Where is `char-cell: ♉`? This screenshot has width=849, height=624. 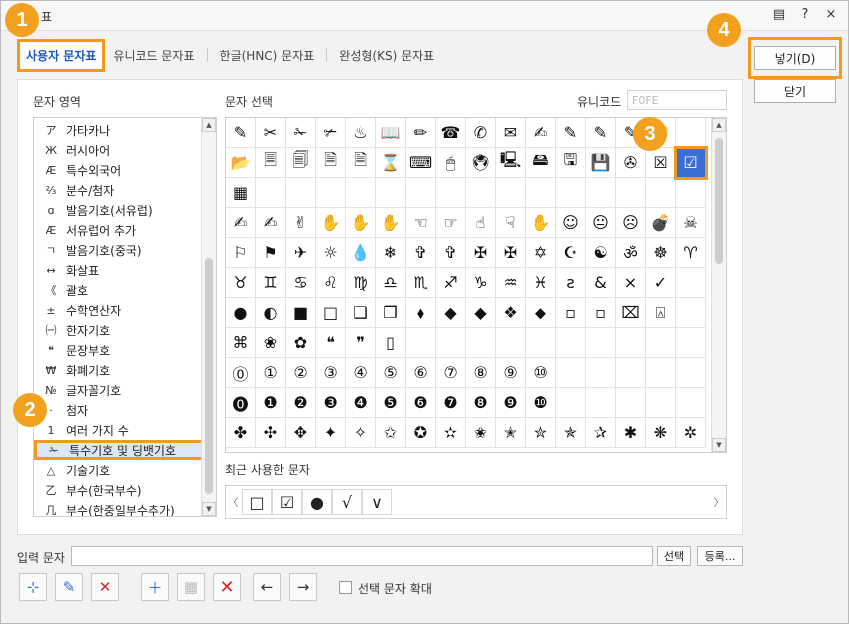
char-cell: ♉ is located at coordinates (241, 283).